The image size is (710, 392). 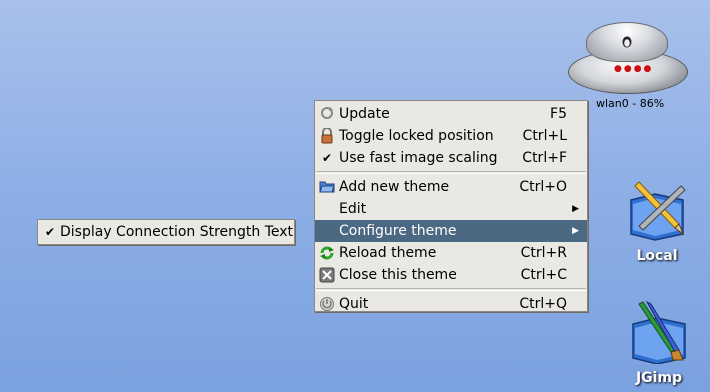 I want to click on menu-item-label: Update, so click(x=364, y=114).